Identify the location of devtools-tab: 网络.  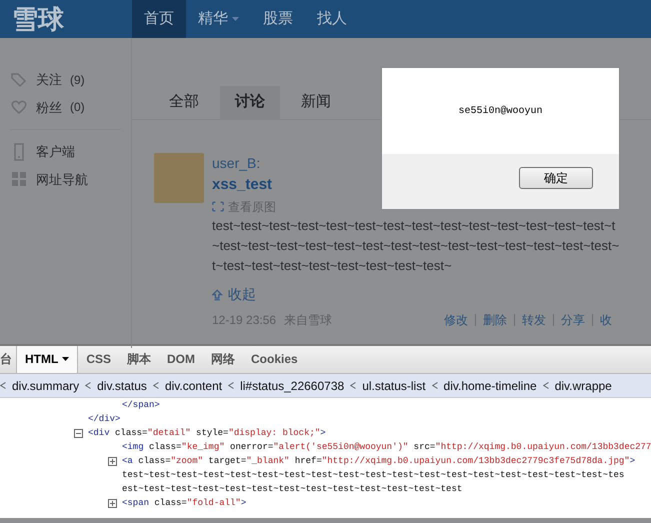
(223, 359).